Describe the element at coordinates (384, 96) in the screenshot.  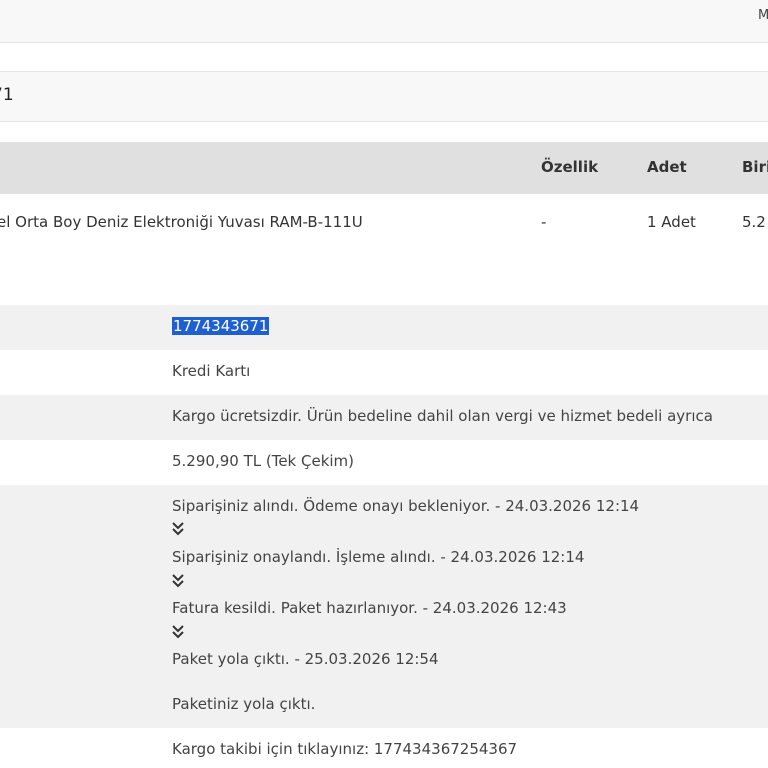
I see `order-header: 71` at that location.